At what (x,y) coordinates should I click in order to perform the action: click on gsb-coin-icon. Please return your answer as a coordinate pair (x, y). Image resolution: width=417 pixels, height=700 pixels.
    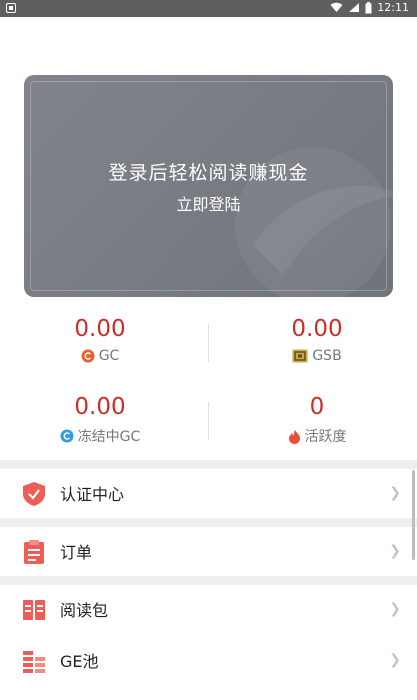
    Looking at the image, I should click on (300, 356).